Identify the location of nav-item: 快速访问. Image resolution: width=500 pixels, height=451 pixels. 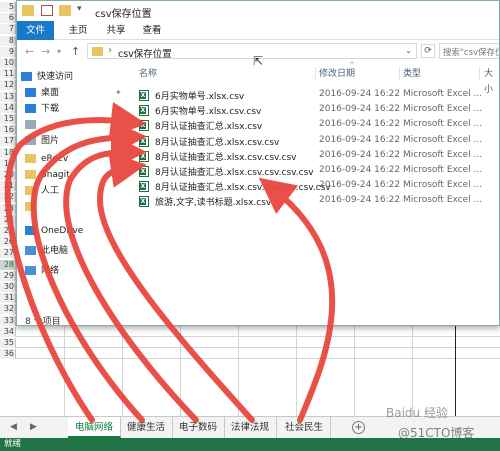
(47, 77).